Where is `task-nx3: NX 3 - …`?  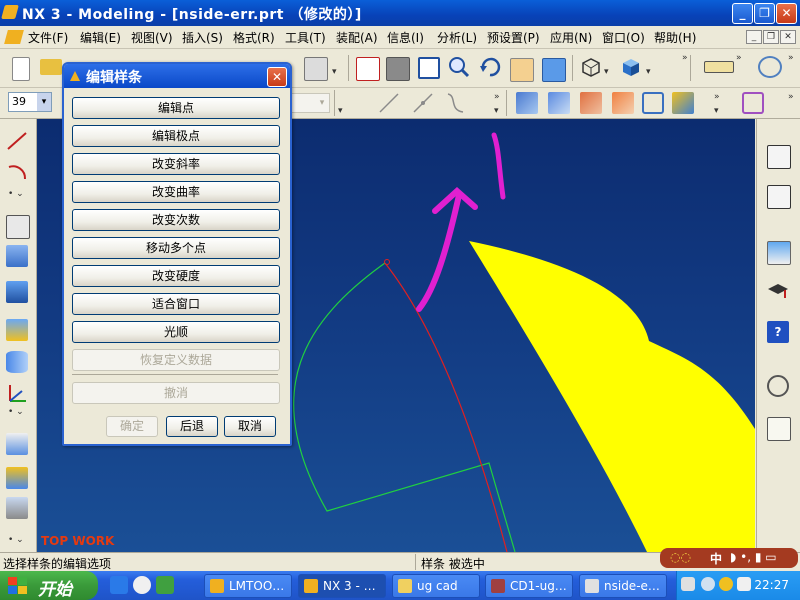 task-nx3: NX 3 - … is located at coordinates (342, 586).